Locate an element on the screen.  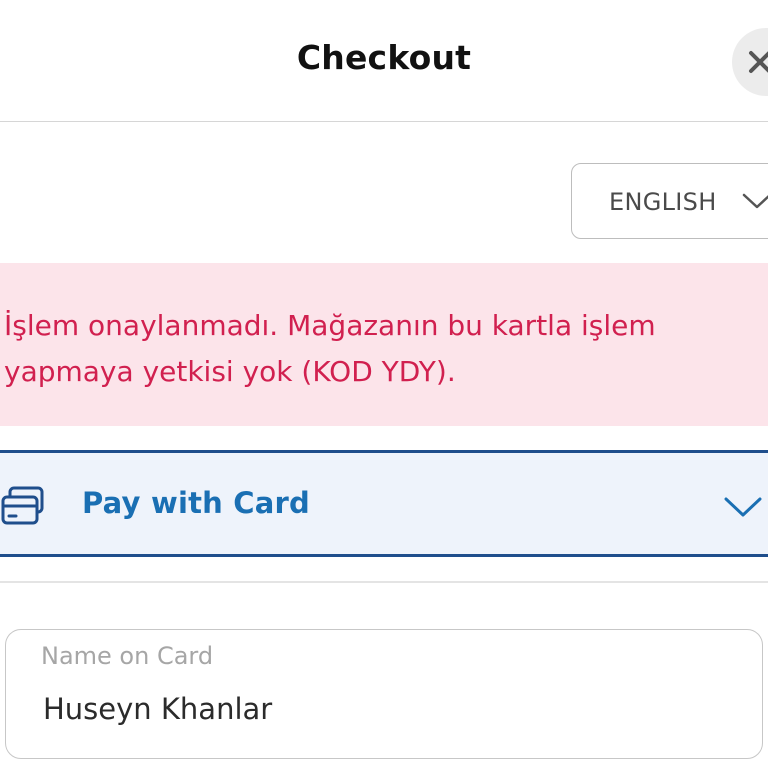
page-title: Checkout is located at coordinates (384, 57).